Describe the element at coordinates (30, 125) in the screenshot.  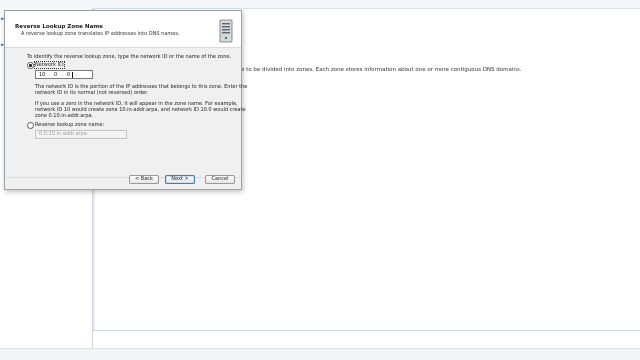
I see `zone-name-radio` at that location.